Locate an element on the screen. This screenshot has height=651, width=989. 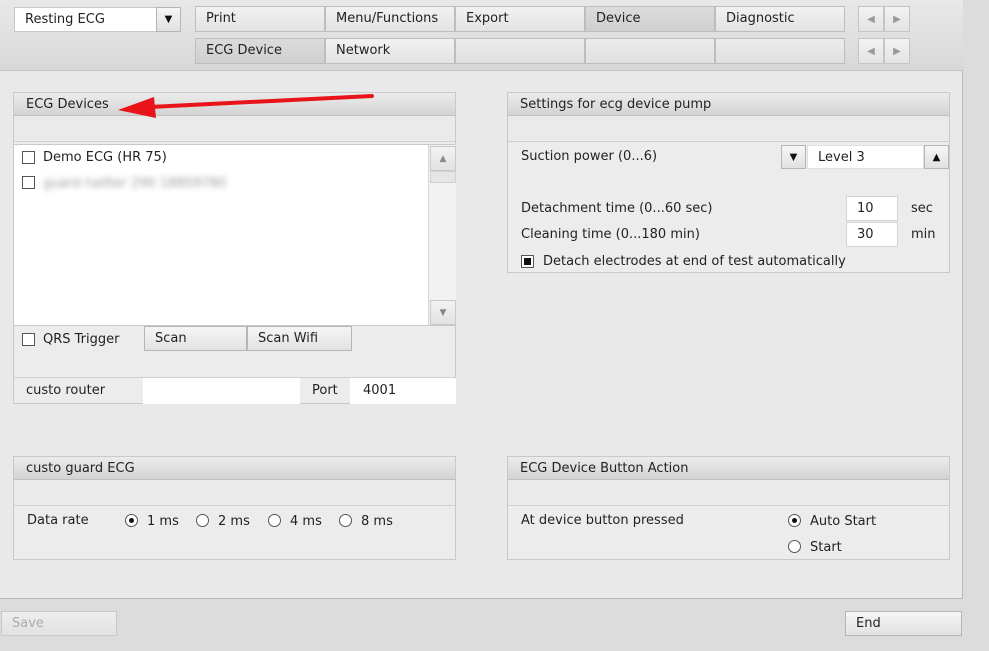
scan-button: Scan is located at coordinates (195, 338).